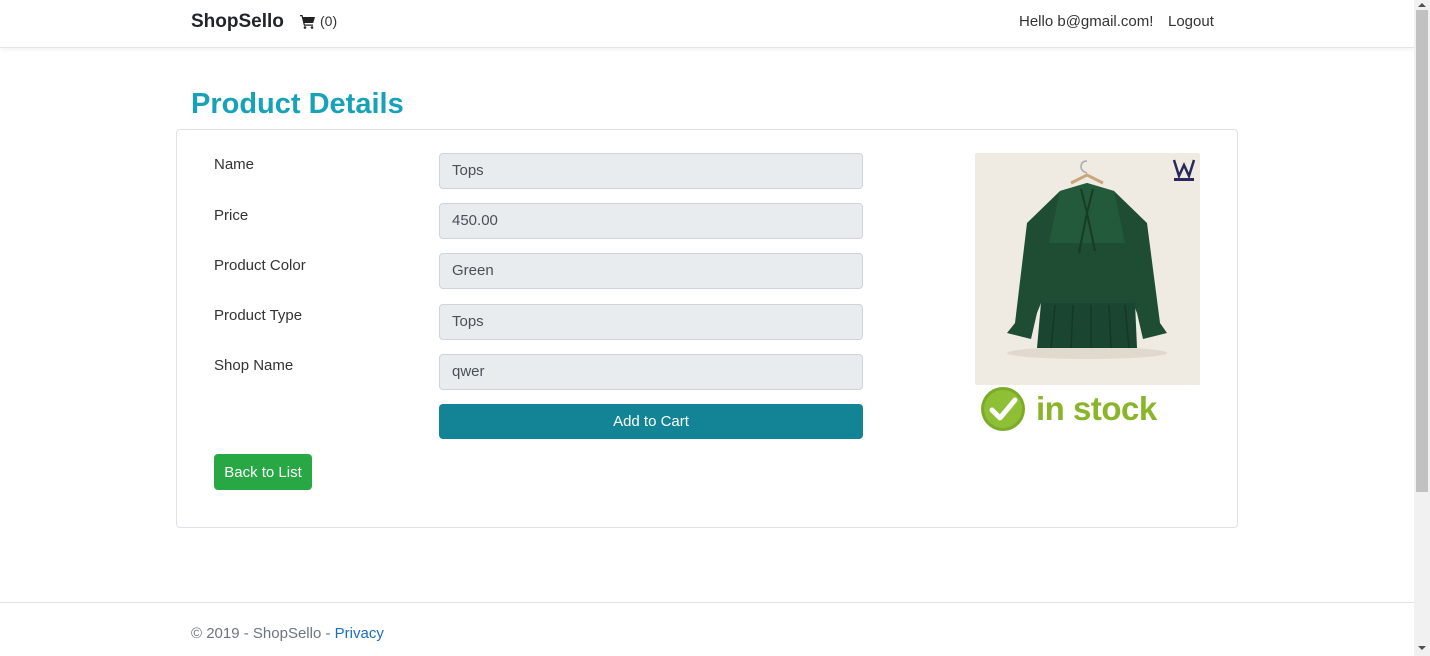 This screenshot has height=656, width=1430. Describe the element at coordinates (258, 315) in the screenshot. I see `product-type-label: Product Type` at that location.